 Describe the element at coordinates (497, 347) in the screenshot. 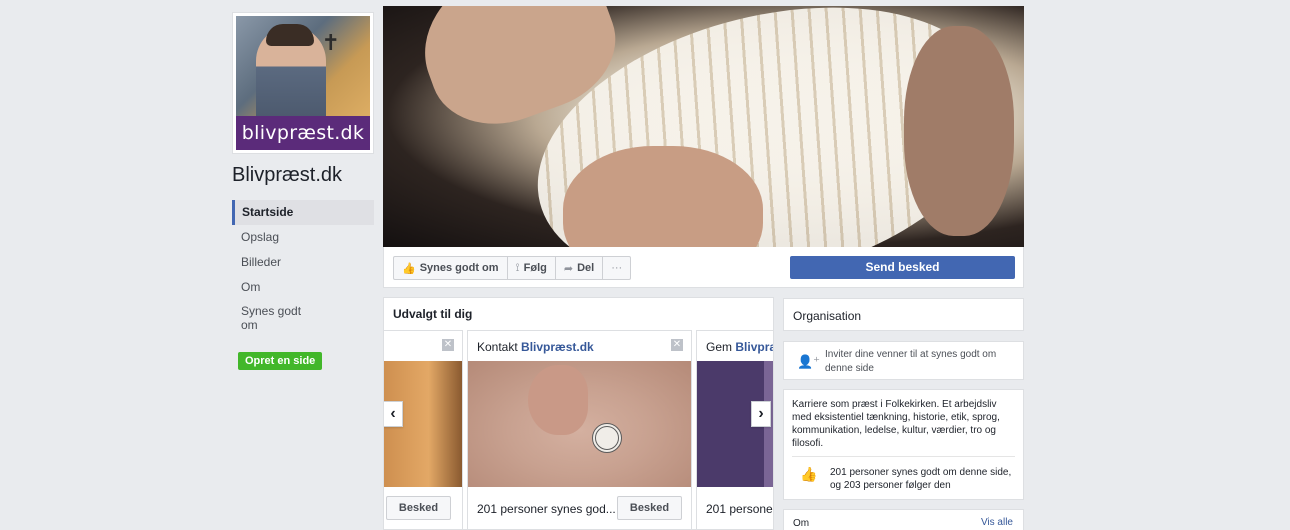

I see `card-action-prefix: Kontakt` at that location.